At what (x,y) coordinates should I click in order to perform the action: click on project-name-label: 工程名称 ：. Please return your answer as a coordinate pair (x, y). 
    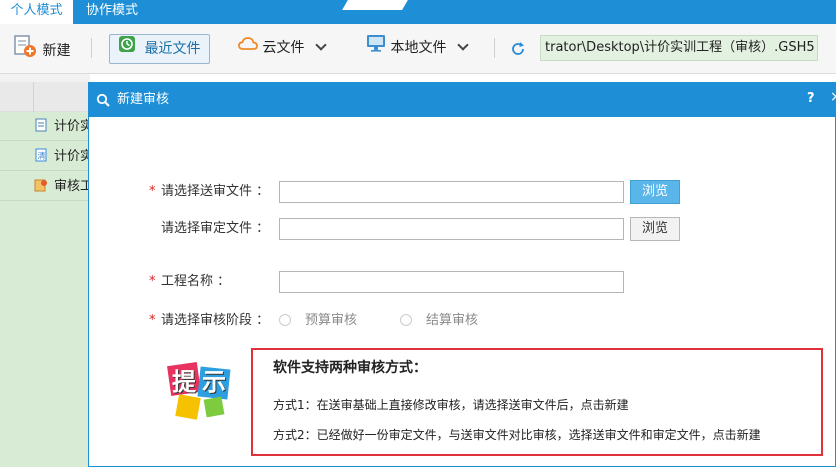
    Looking at the image, I should click on (196, 281).